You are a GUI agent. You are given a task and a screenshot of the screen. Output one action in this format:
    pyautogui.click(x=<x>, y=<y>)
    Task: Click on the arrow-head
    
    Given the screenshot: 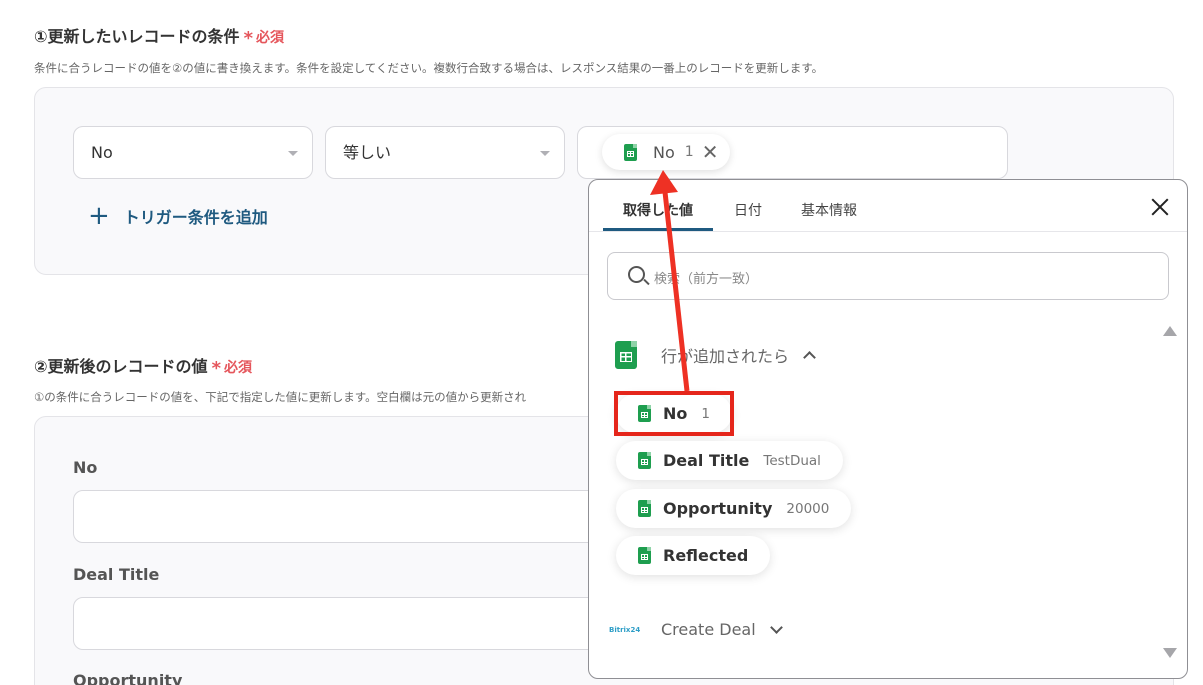 What is the action you would take?
    pyautogui.click(x=664, y=182)
    